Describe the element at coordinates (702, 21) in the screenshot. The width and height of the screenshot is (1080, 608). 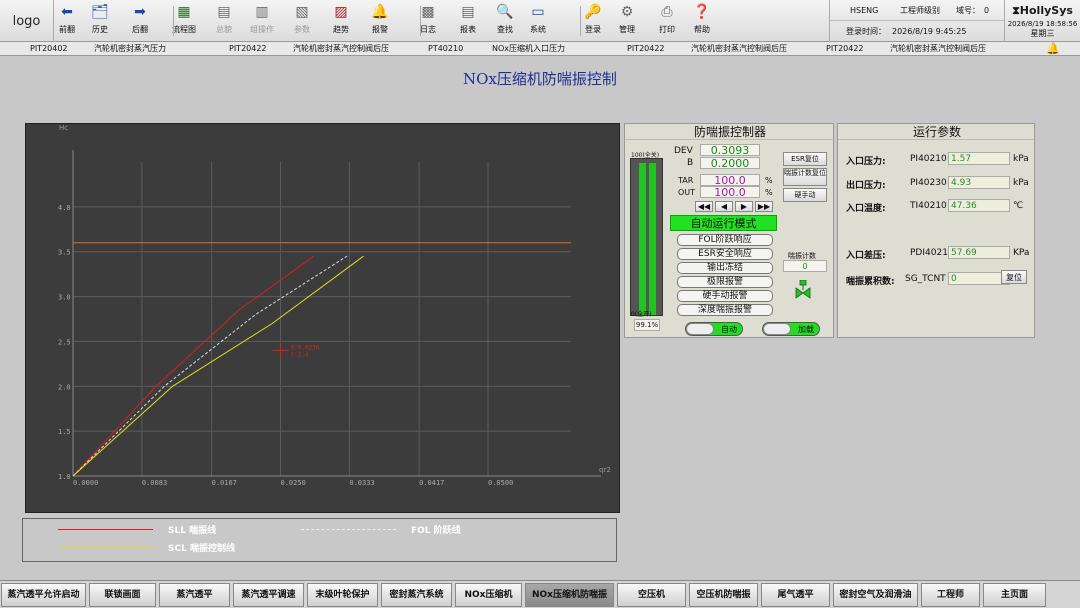
I see `toolbar-button-help: ❓ 帮助` at that location.